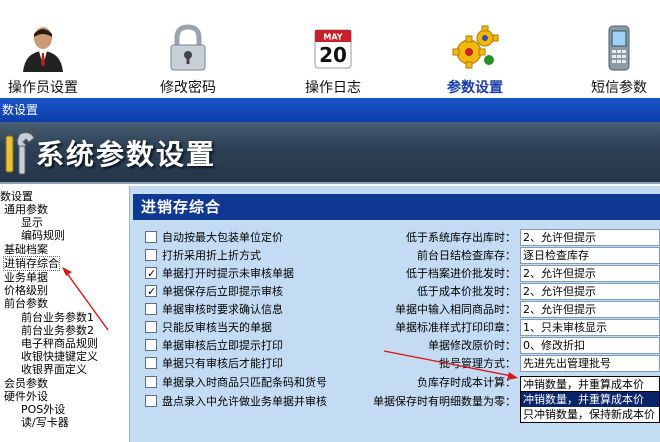 The image size is (660, 442). I want to click on negative-stock-cost-dropdown: 冲销数量，并重算成本价 冲销数量，并重算成本价 只冲销数量，保持新成本价, so click(590, 399).